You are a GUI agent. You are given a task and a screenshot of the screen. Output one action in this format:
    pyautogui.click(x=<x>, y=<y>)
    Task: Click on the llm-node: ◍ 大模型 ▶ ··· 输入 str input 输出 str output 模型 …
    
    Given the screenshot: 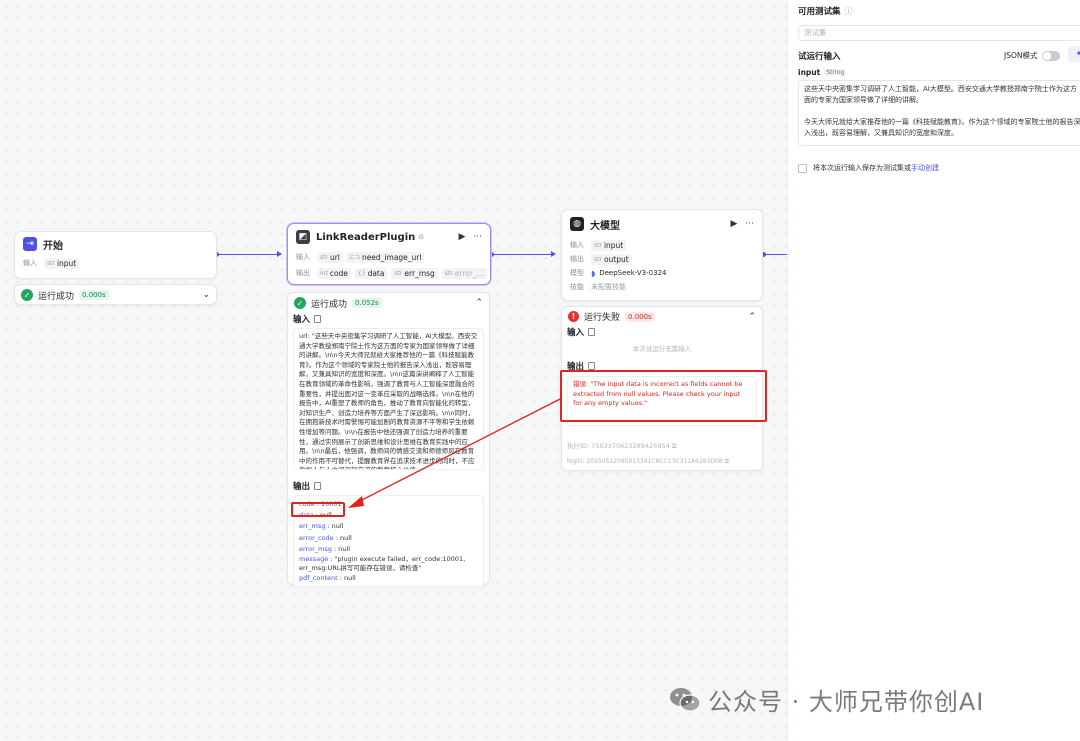 What is the action you would take?
    pyautogui.click(x=662, y=255)
    